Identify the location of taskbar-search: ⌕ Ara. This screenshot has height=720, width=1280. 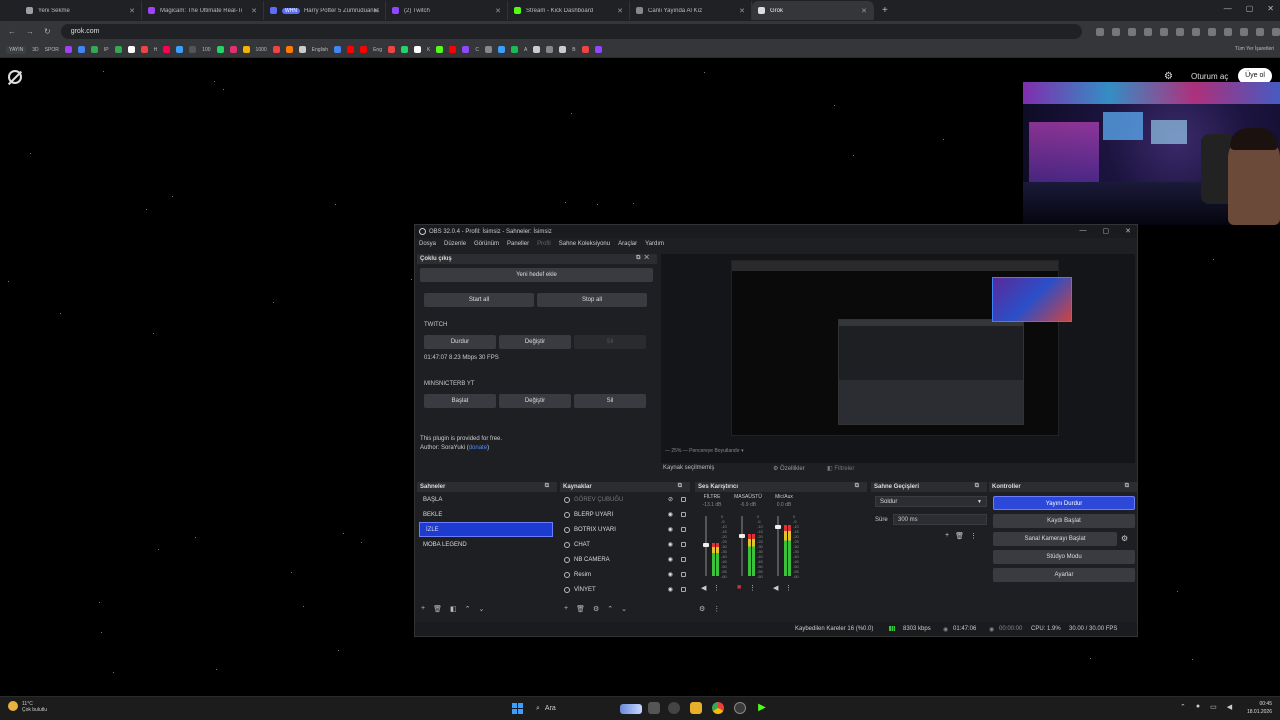
(587, 708).